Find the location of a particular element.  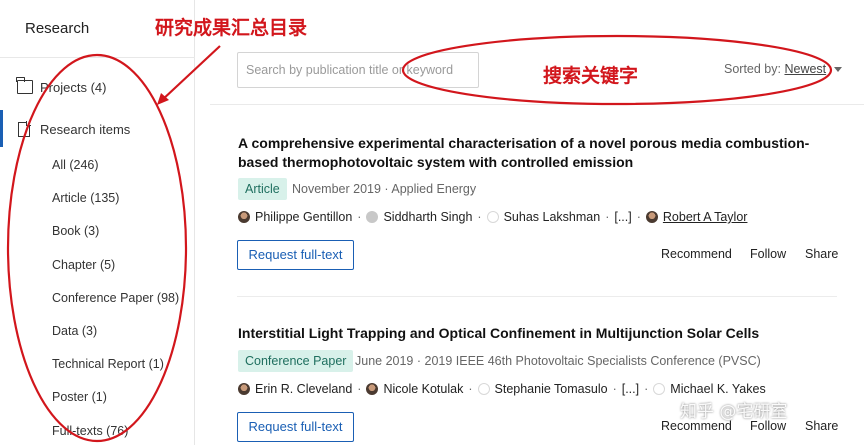

publication-type-badge: Article is located at coordinates (262, 189).